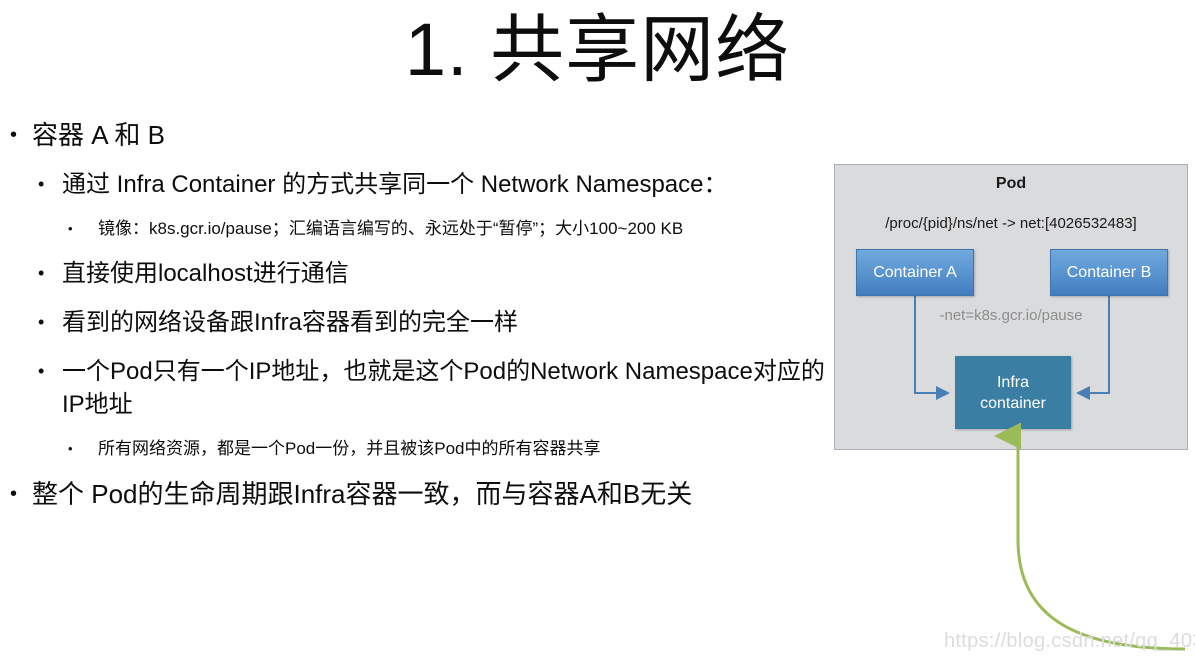 This screenshot has width=1195, height=659. I want to click on watermark-text: https://blog.csdn.net/qq_40378034, so click(1069, 641).